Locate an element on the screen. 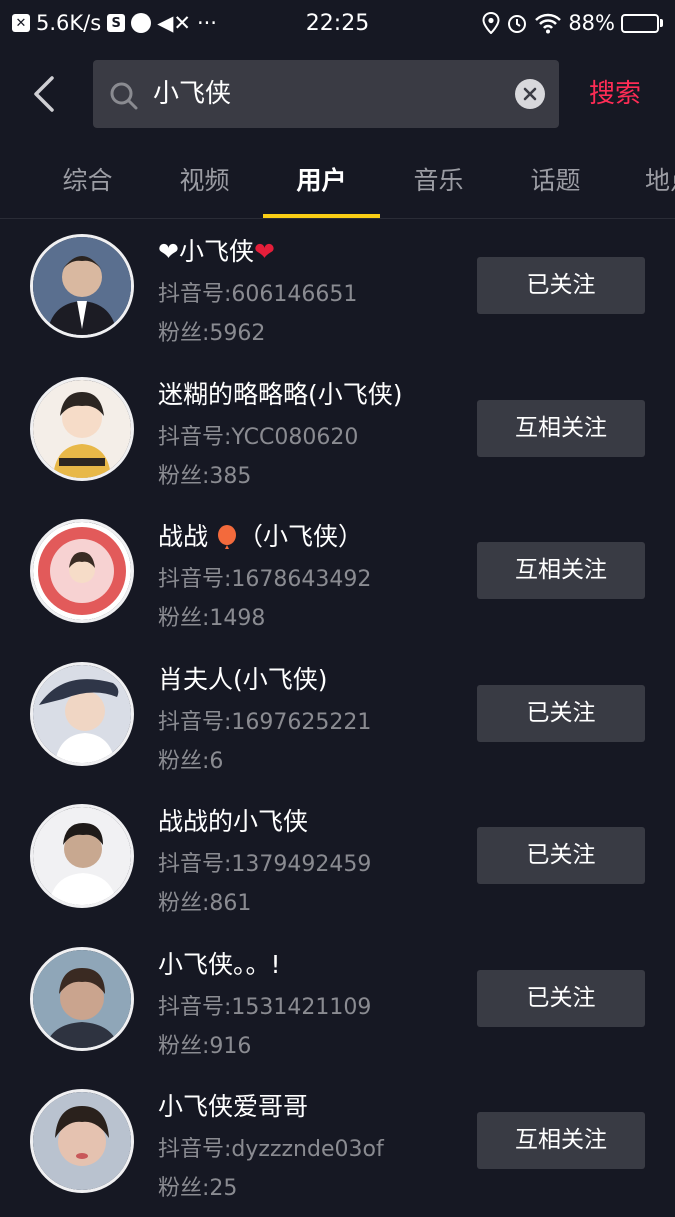  heart-outline-icon: ❤ is located at coordinates (168, 251).